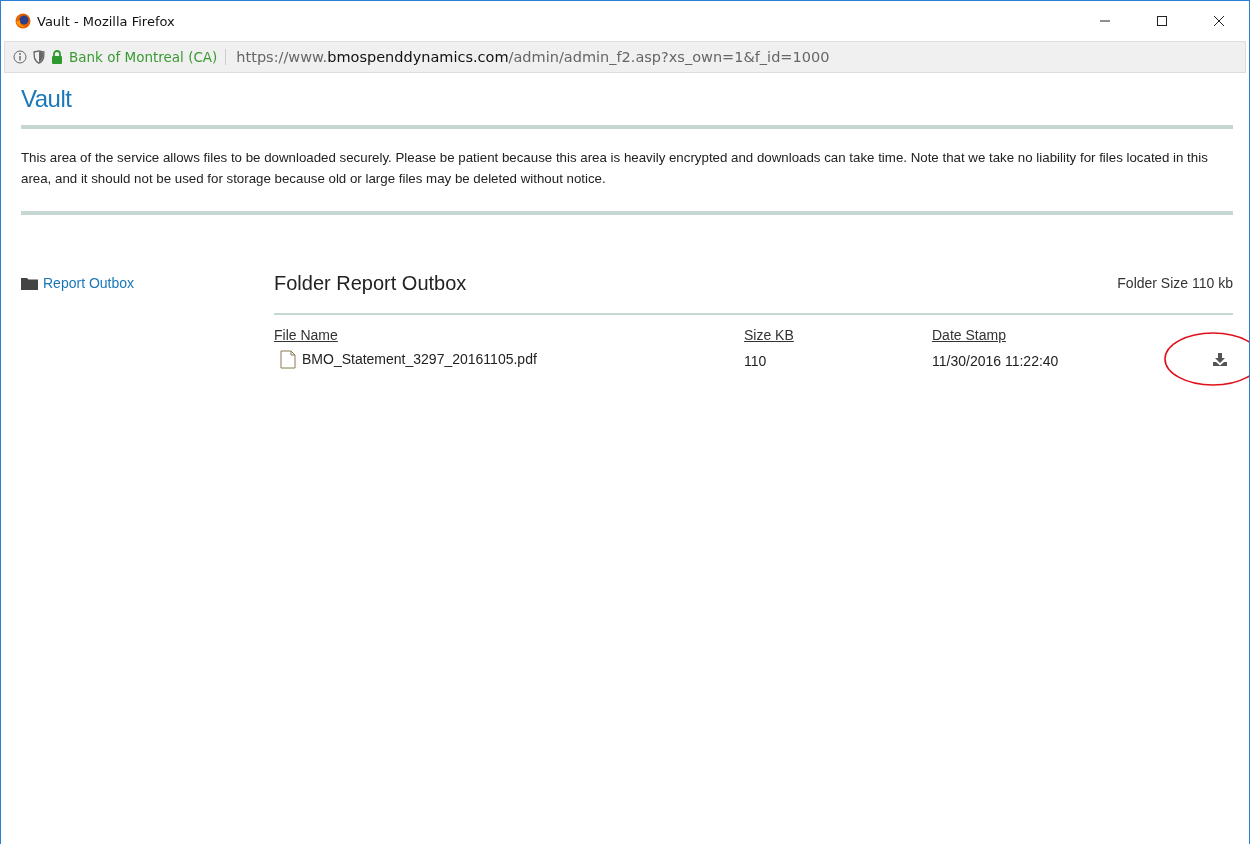 Image resolution: width=1250 pixels, height=844 pixels. What do you see at coordinates (57, 57) in the screenshot?
I see `lock-icon` at bounding box center [57, 57].